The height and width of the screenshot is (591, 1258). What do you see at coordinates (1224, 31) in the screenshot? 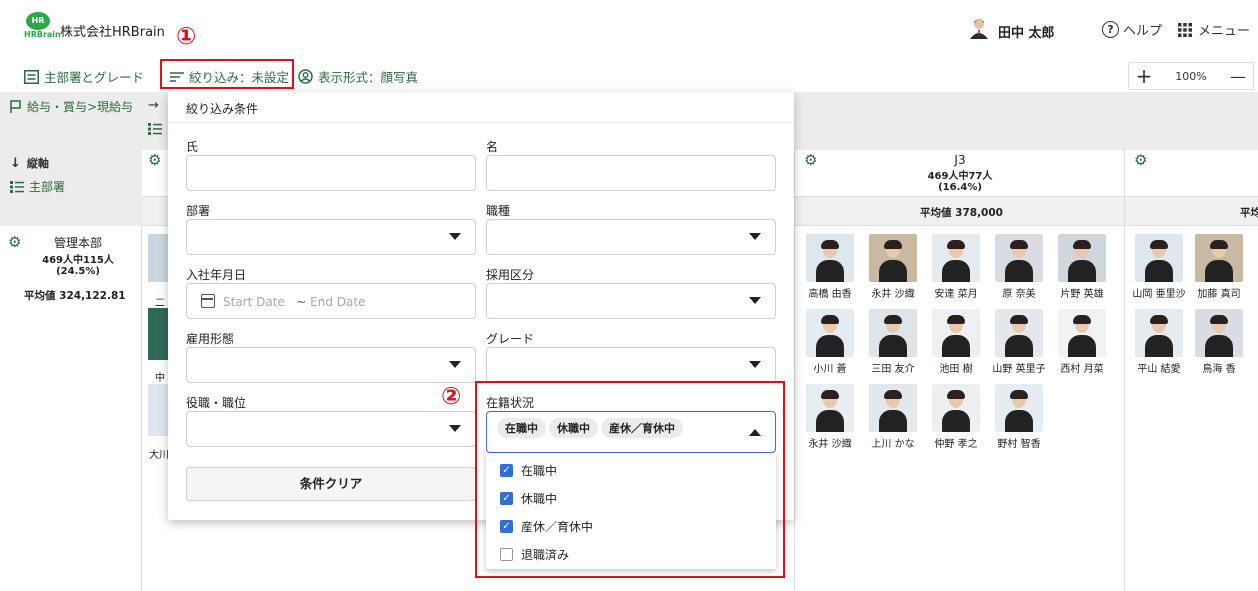
I see `menu-label: メニュー` at bounding box center [1224, 31].